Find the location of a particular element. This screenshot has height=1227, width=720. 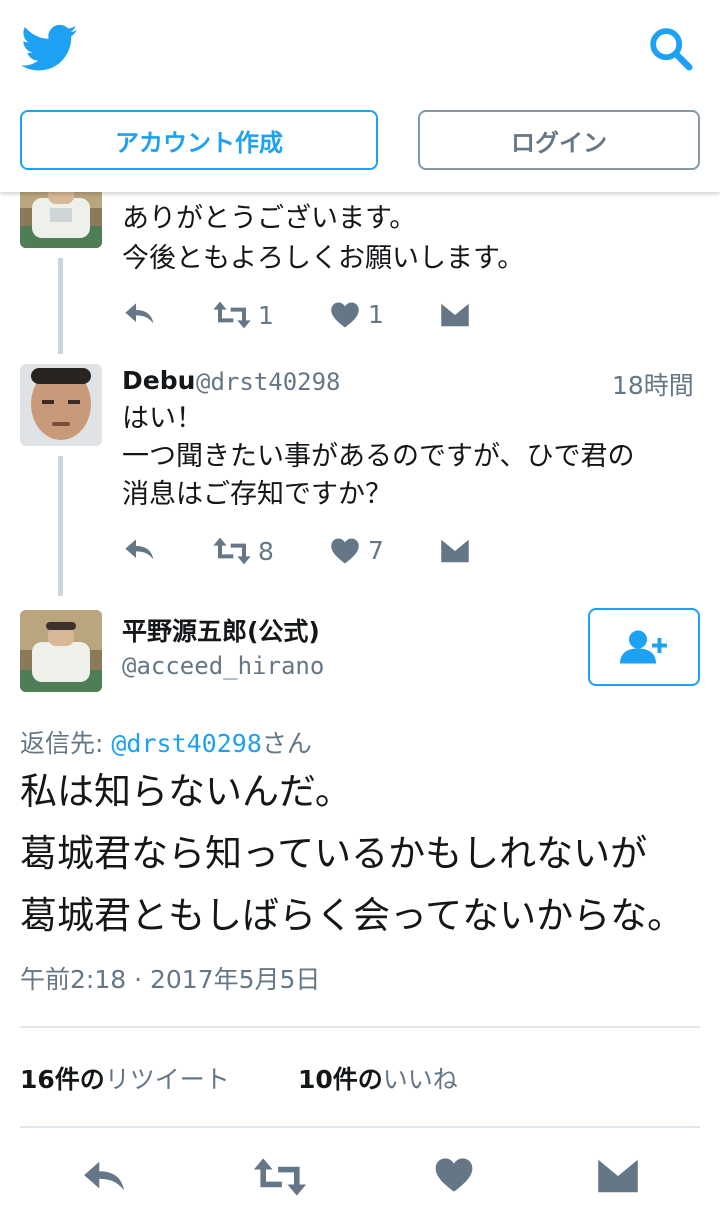

signup-button: アカウント作成 is located at coordinates (199, 140).